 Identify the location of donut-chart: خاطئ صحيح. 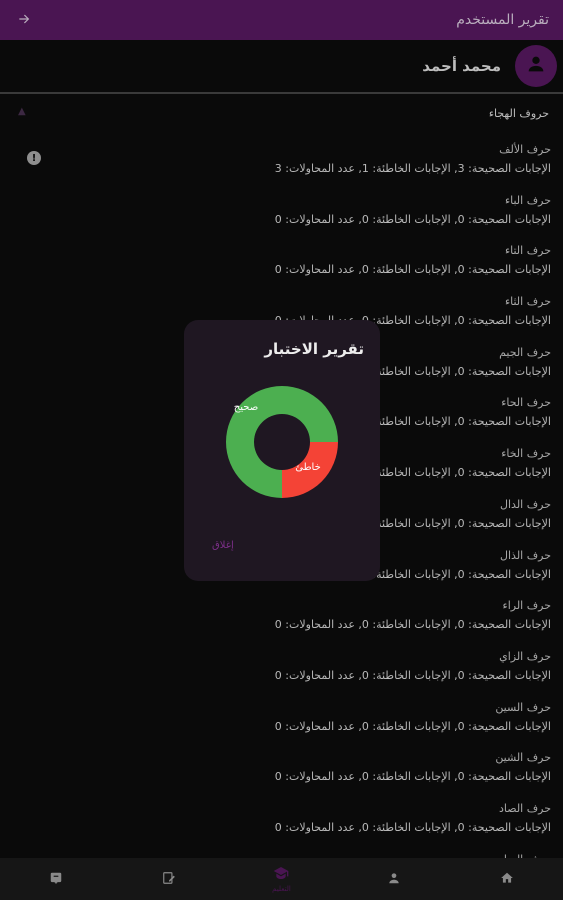
(282, 442).